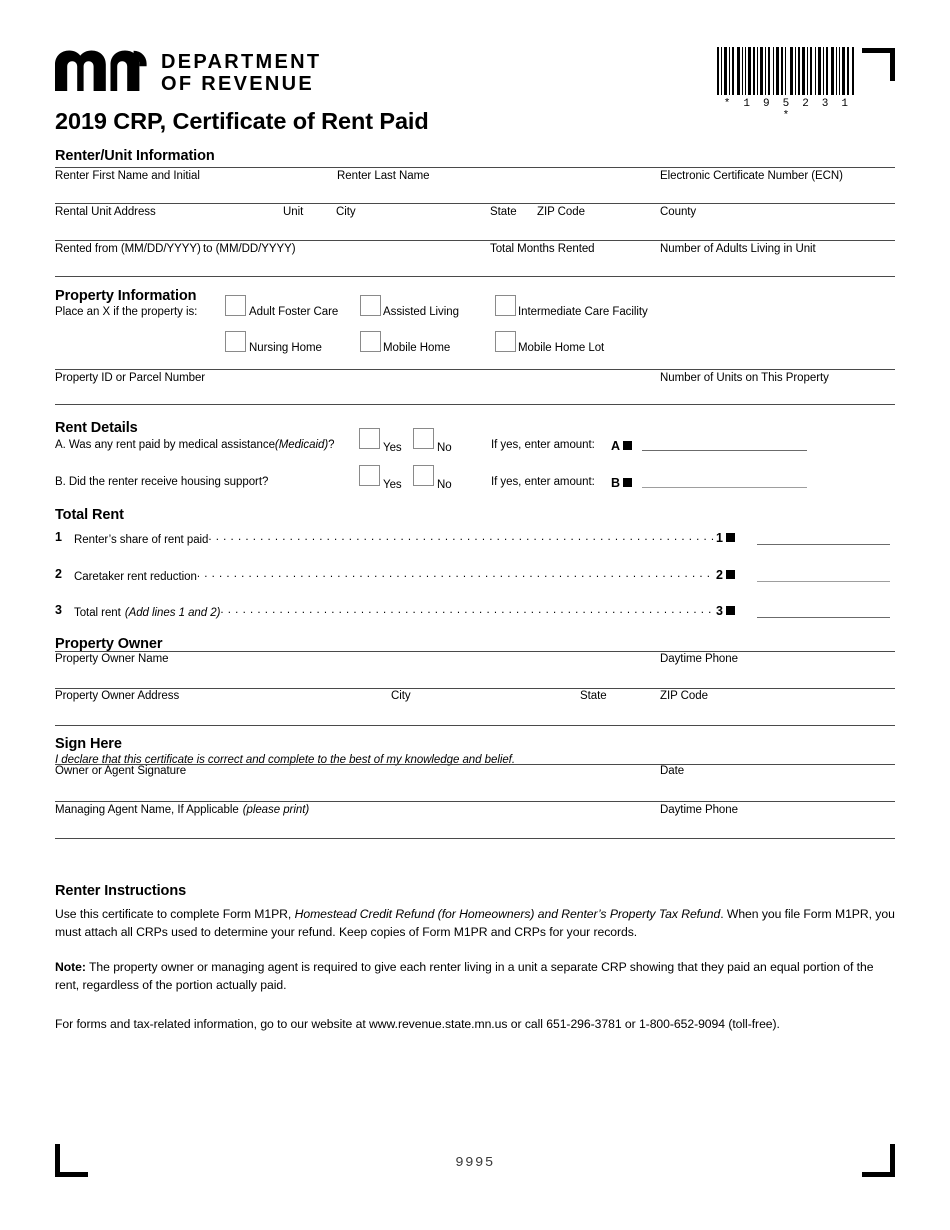 Image resolution: width=950 pixels, height=1230 pixels. What do you see at coordinates (719, 575) in the screenshot?
I see `line-2-marker-number: 2` at bounding box center [719, 575].